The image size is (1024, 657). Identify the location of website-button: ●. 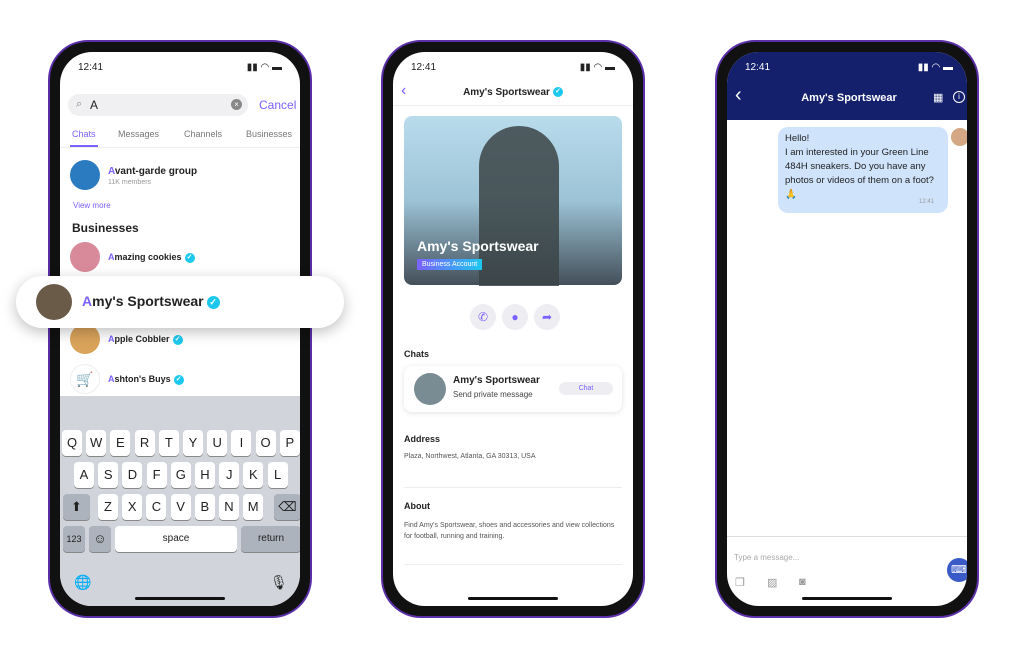
(515, 317).